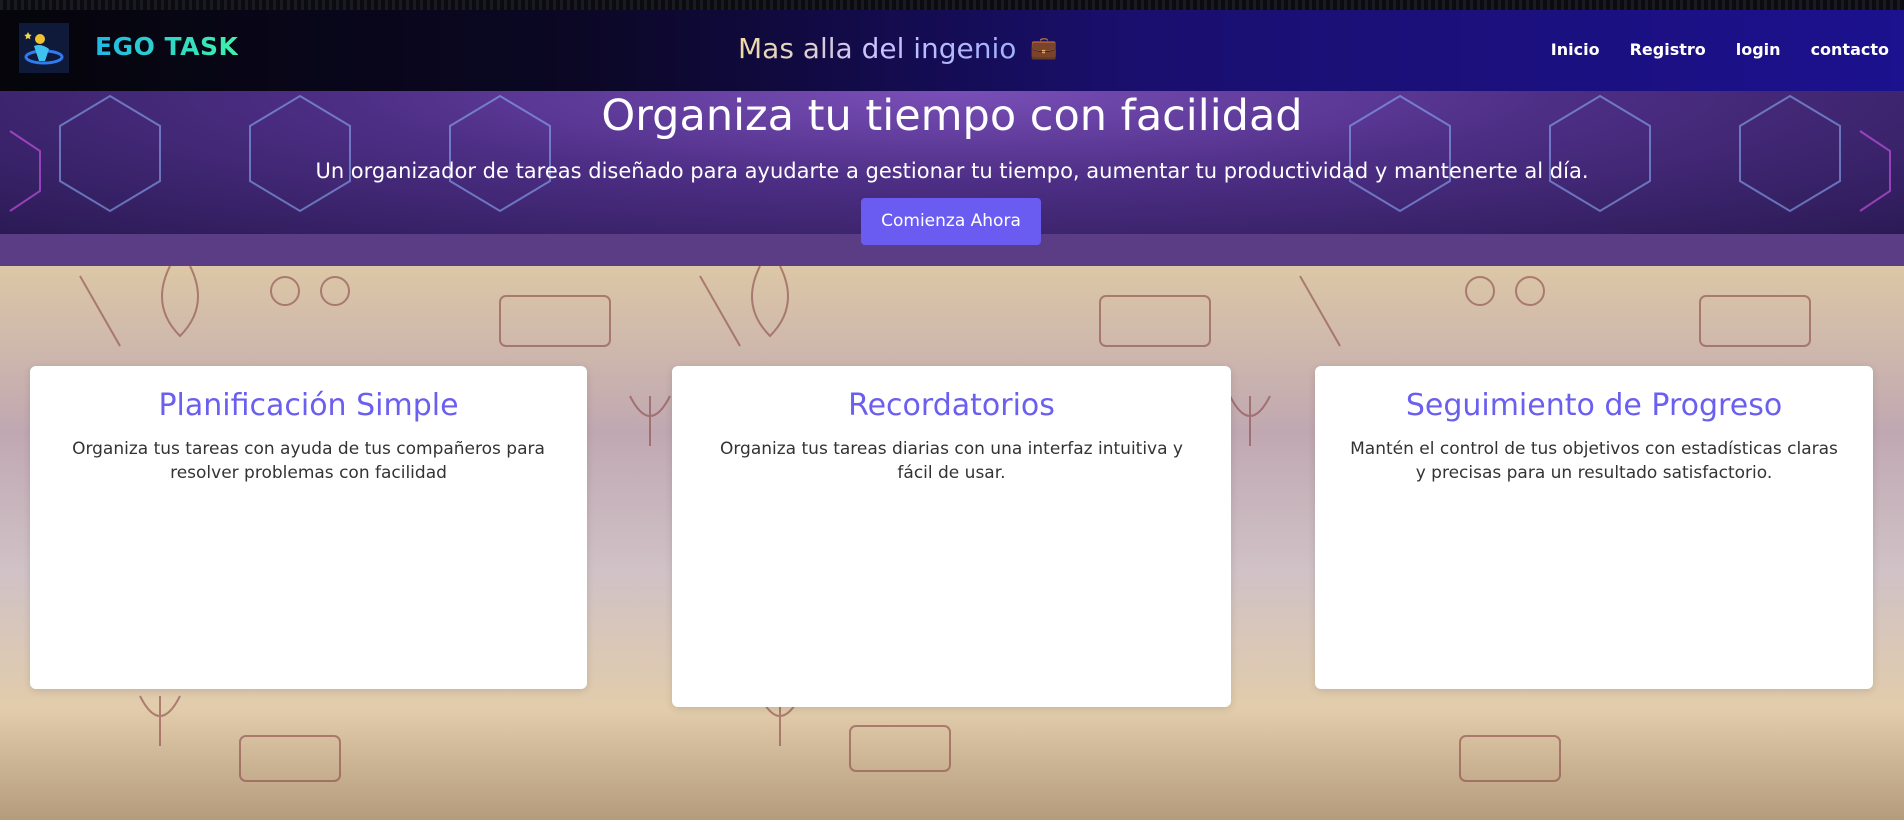 This screenshot has height=820, width=1904. Describe the element at coordinates (1758, 49) in the screenshot. I see `nav-login: login` at that location.